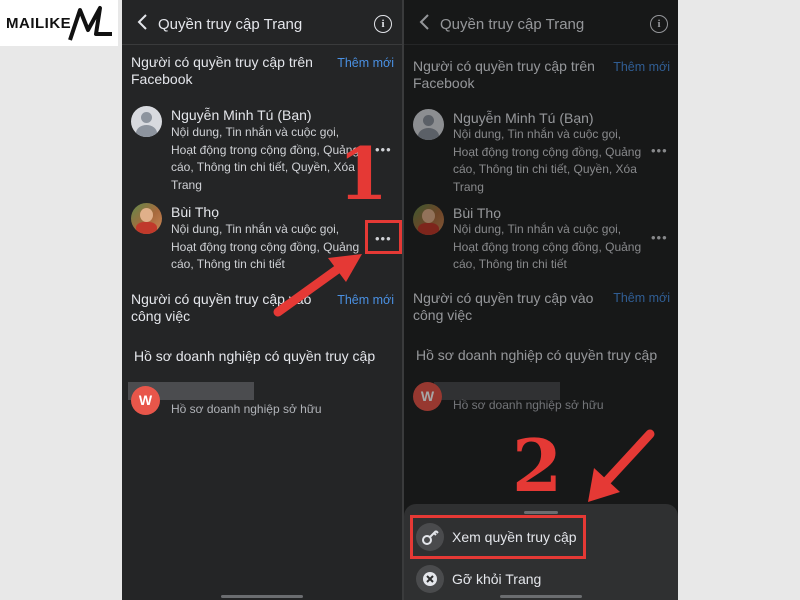 This screenshot has width=800, height=600. Describe the element at coordinates (365, 63) in the screenshot. I see `add-new-facebook-link: Thêm mới` at that location.